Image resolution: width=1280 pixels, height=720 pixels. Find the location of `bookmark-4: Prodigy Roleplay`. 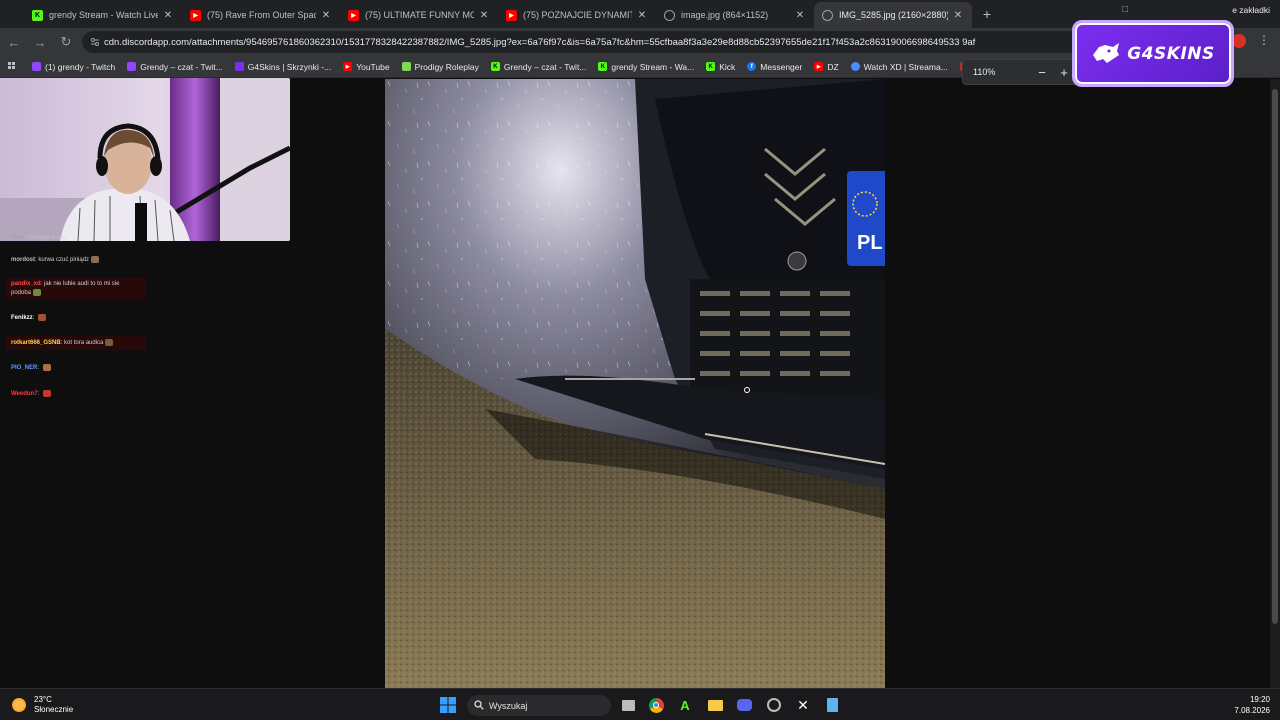

bookmark-4: Prodigy Roleplay is located at coordinates (440, 67).